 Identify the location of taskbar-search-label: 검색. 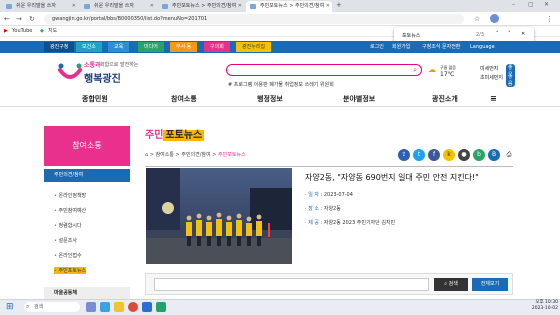
(39, 307).